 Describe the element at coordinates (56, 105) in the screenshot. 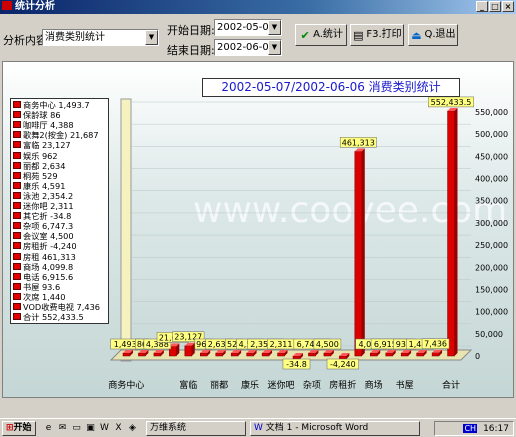

I see `legend-label: 商务中心 1,493.7` at that location.